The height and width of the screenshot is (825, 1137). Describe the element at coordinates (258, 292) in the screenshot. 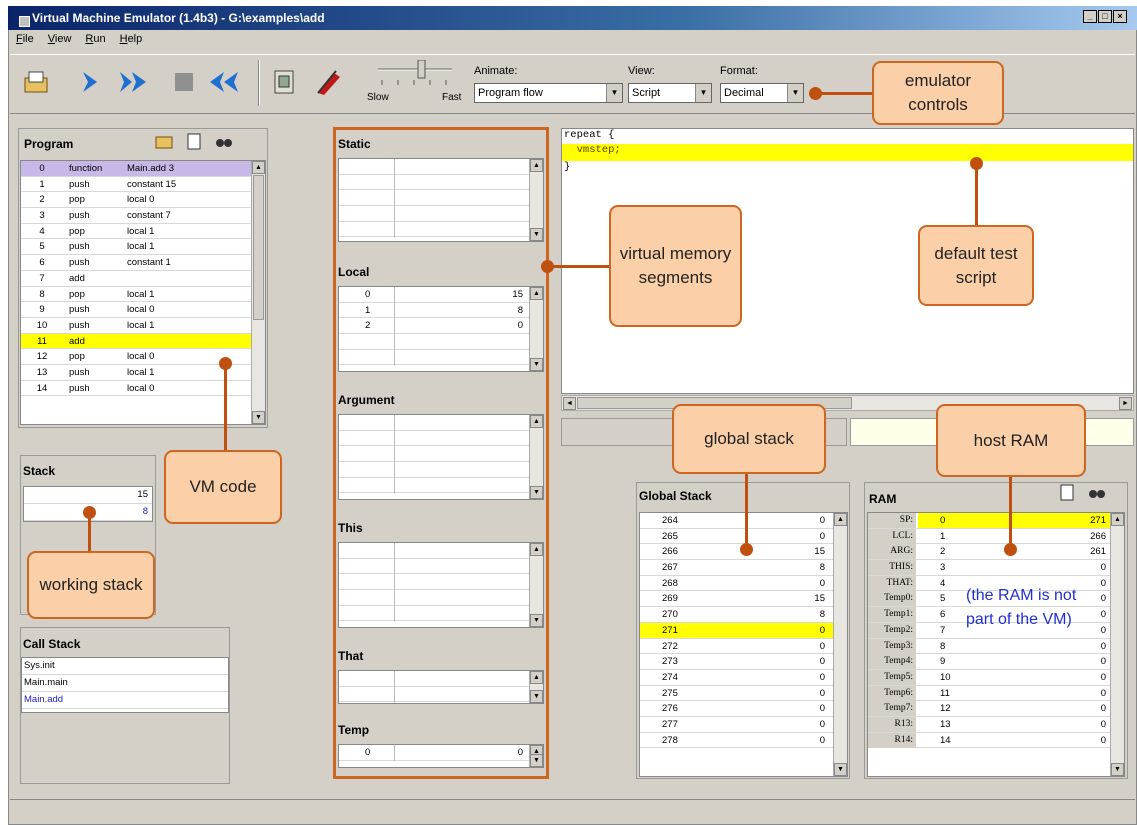

I see `program-scrollbar: ▲ ▼` at that location.